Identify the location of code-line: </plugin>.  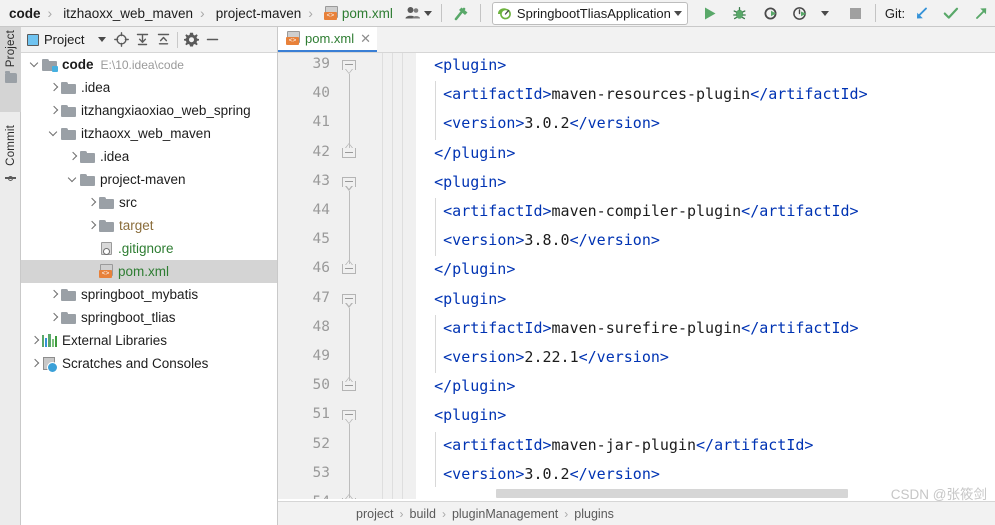
(474, 386).